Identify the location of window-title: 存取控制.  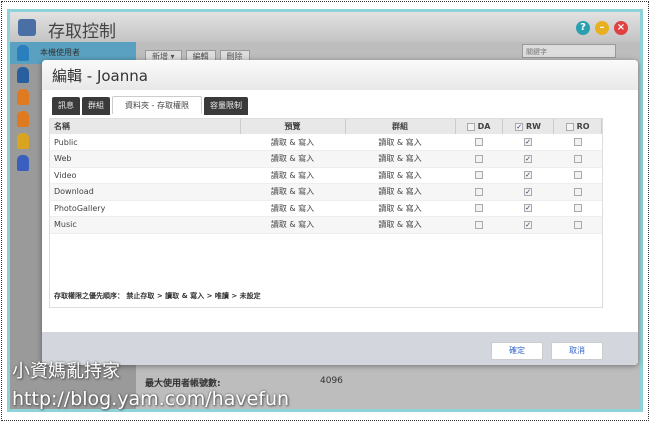
(82, 32).